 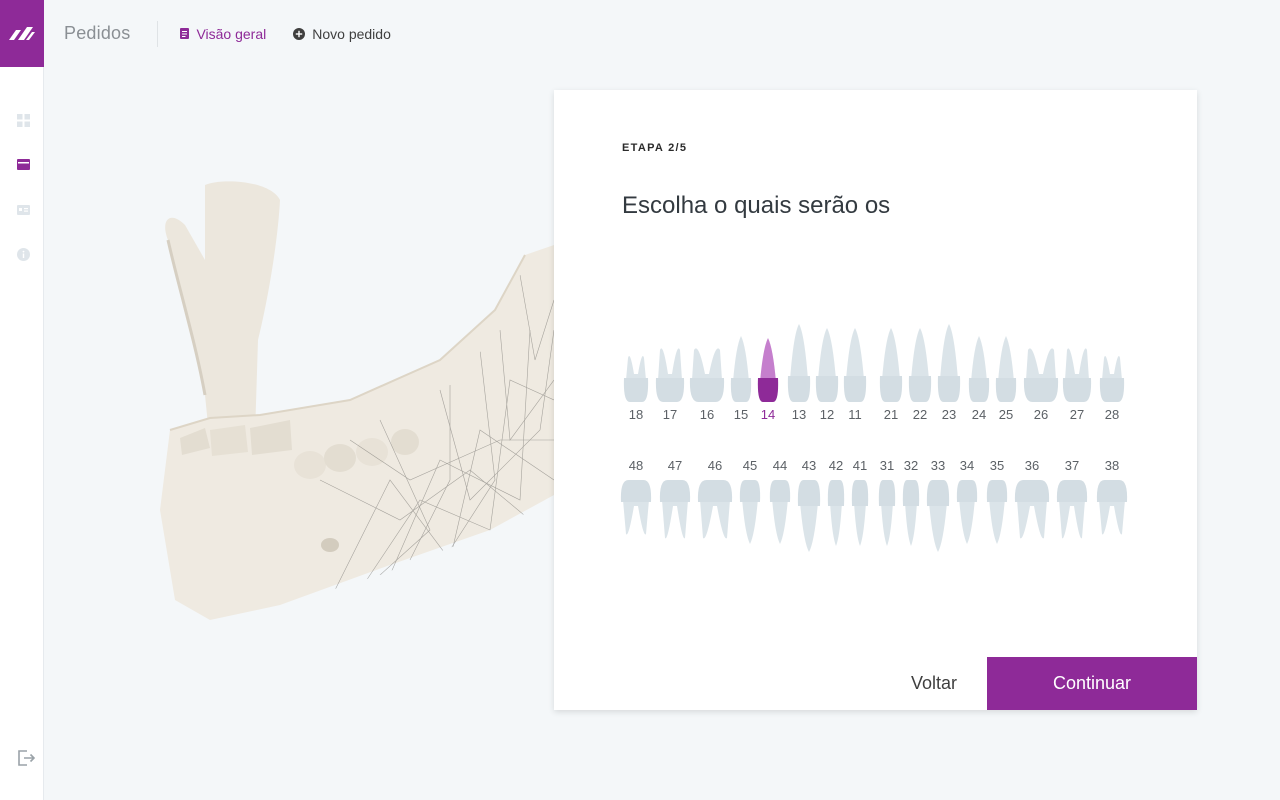 I want to click on tooth-number-label: 17, so click(x=670, y=414).